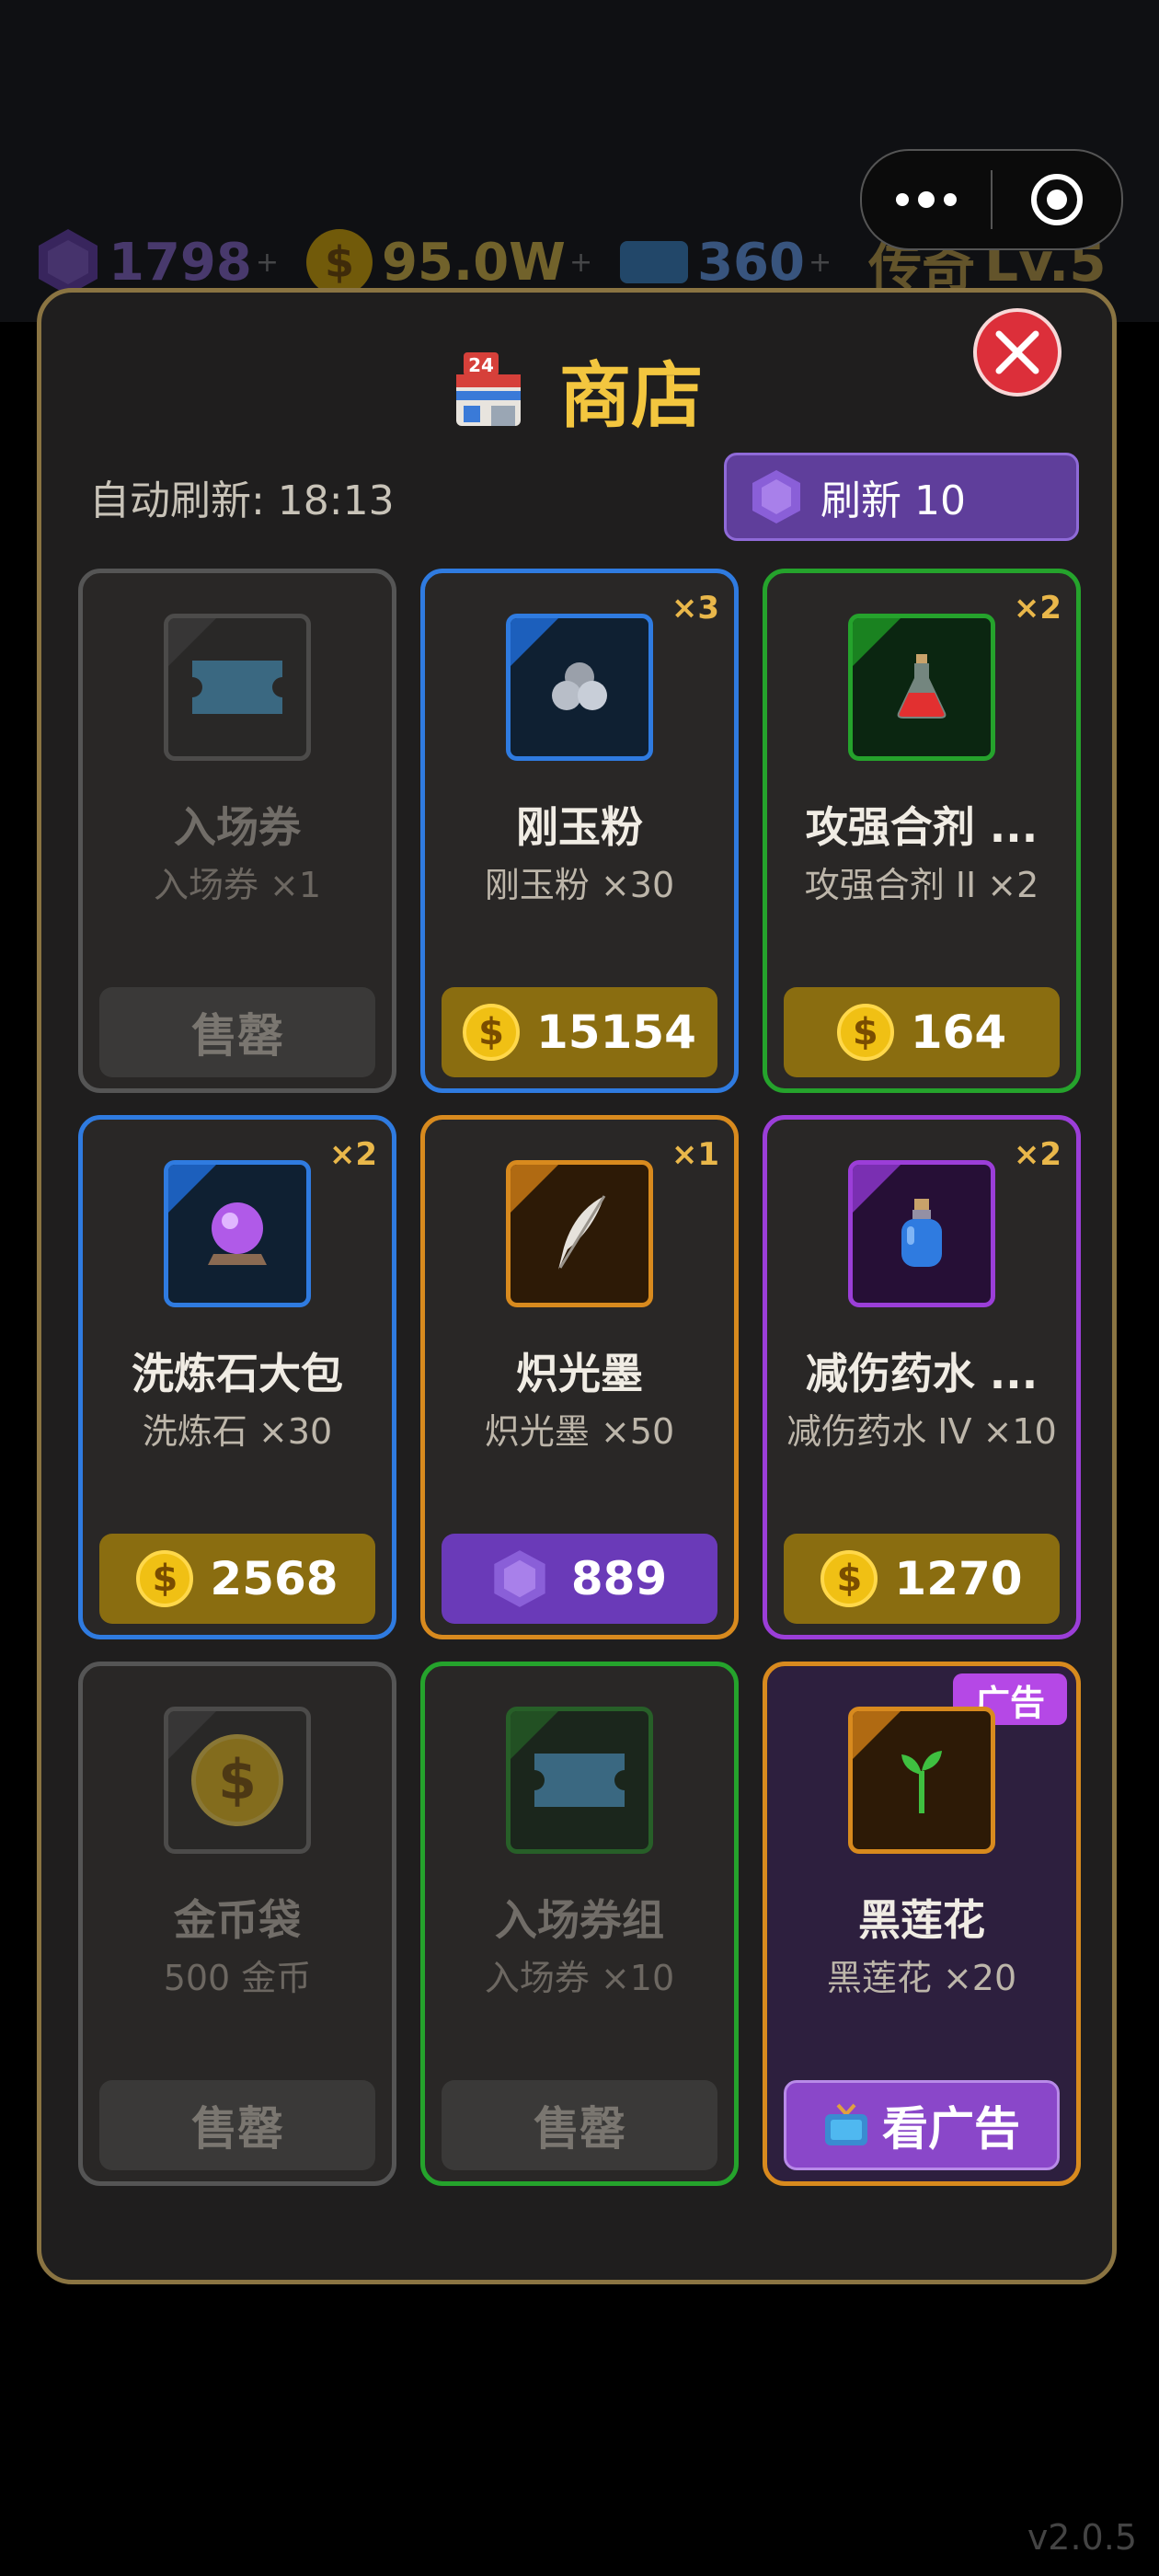 This screenshot has height=2576, width=1159. I want to click on shop-item: 入场券 入场券 ×1 售罄, so click(237, 831).